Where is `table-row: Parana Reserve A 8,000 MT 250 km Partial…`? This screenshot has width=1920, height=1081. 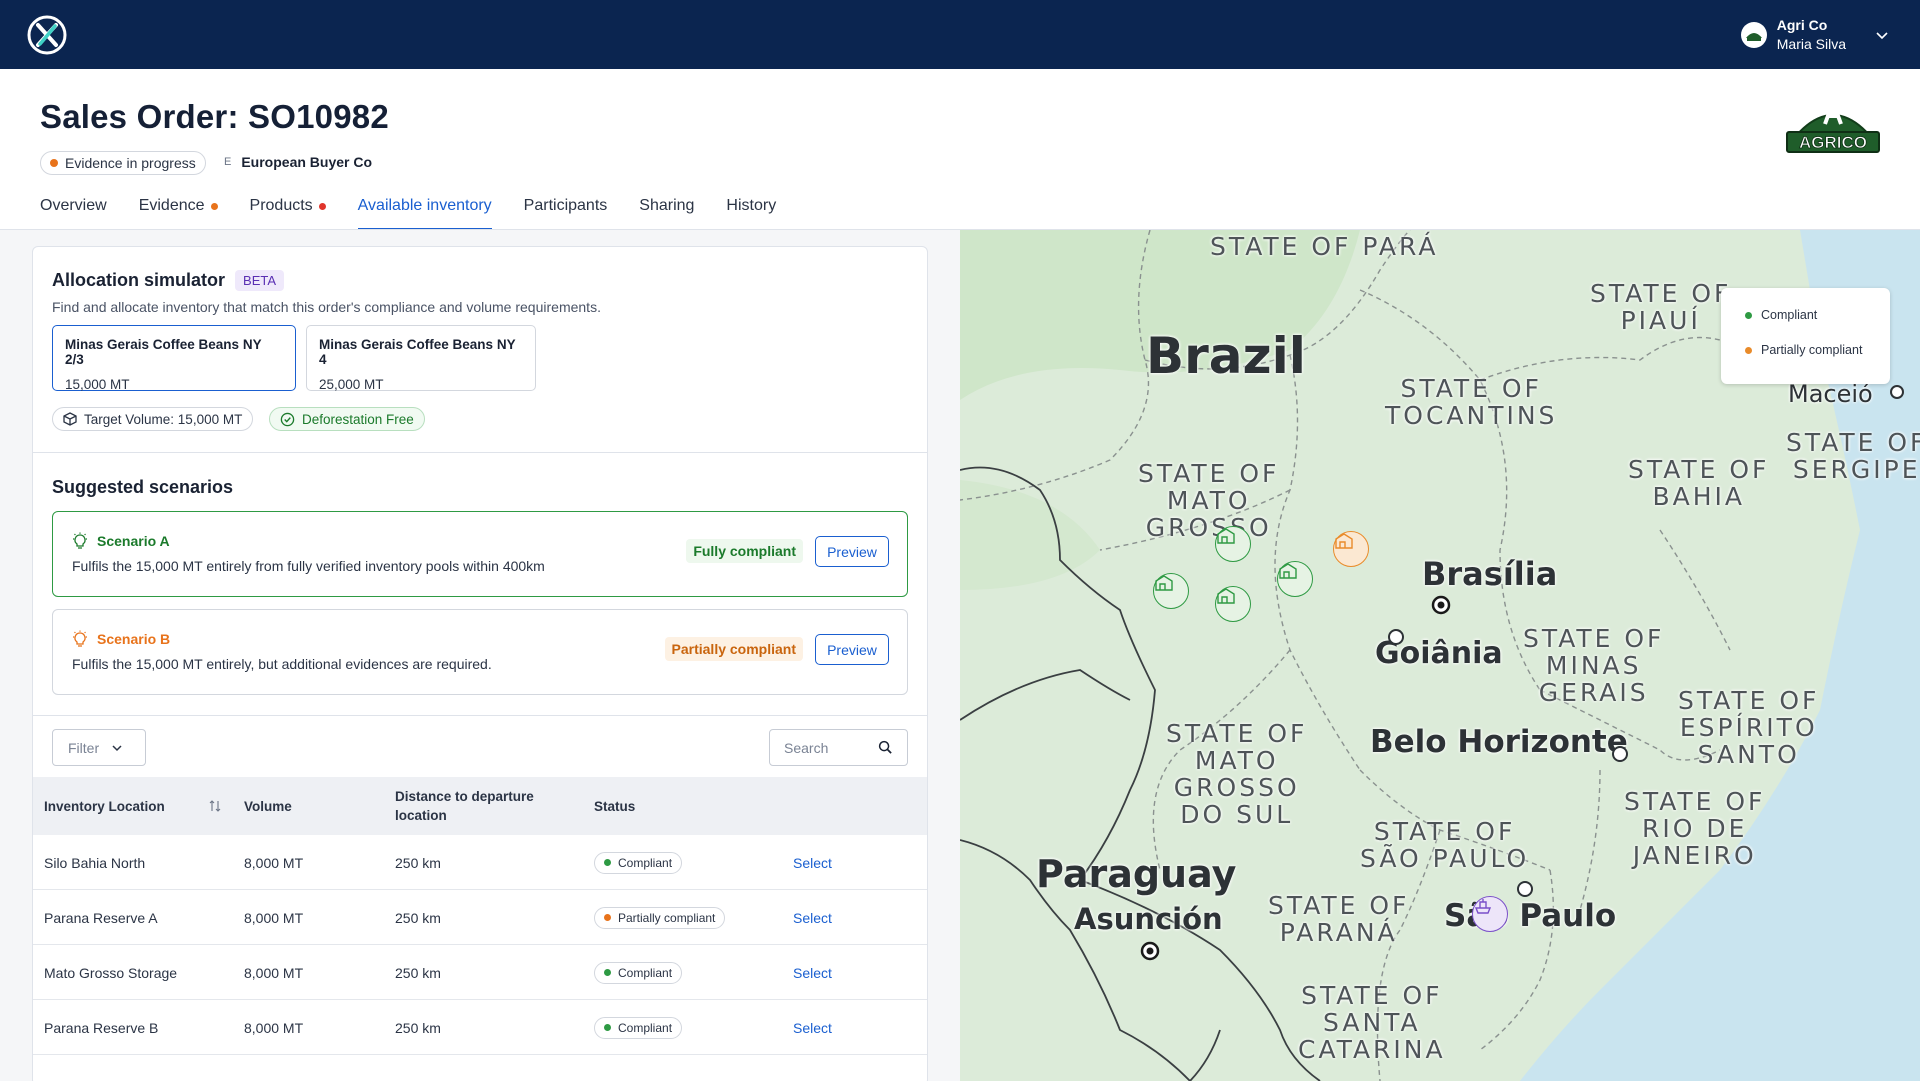 table-row: Parana Reserve A 8,000 MT 250 km Partial… is located at coordinates (480, 917).